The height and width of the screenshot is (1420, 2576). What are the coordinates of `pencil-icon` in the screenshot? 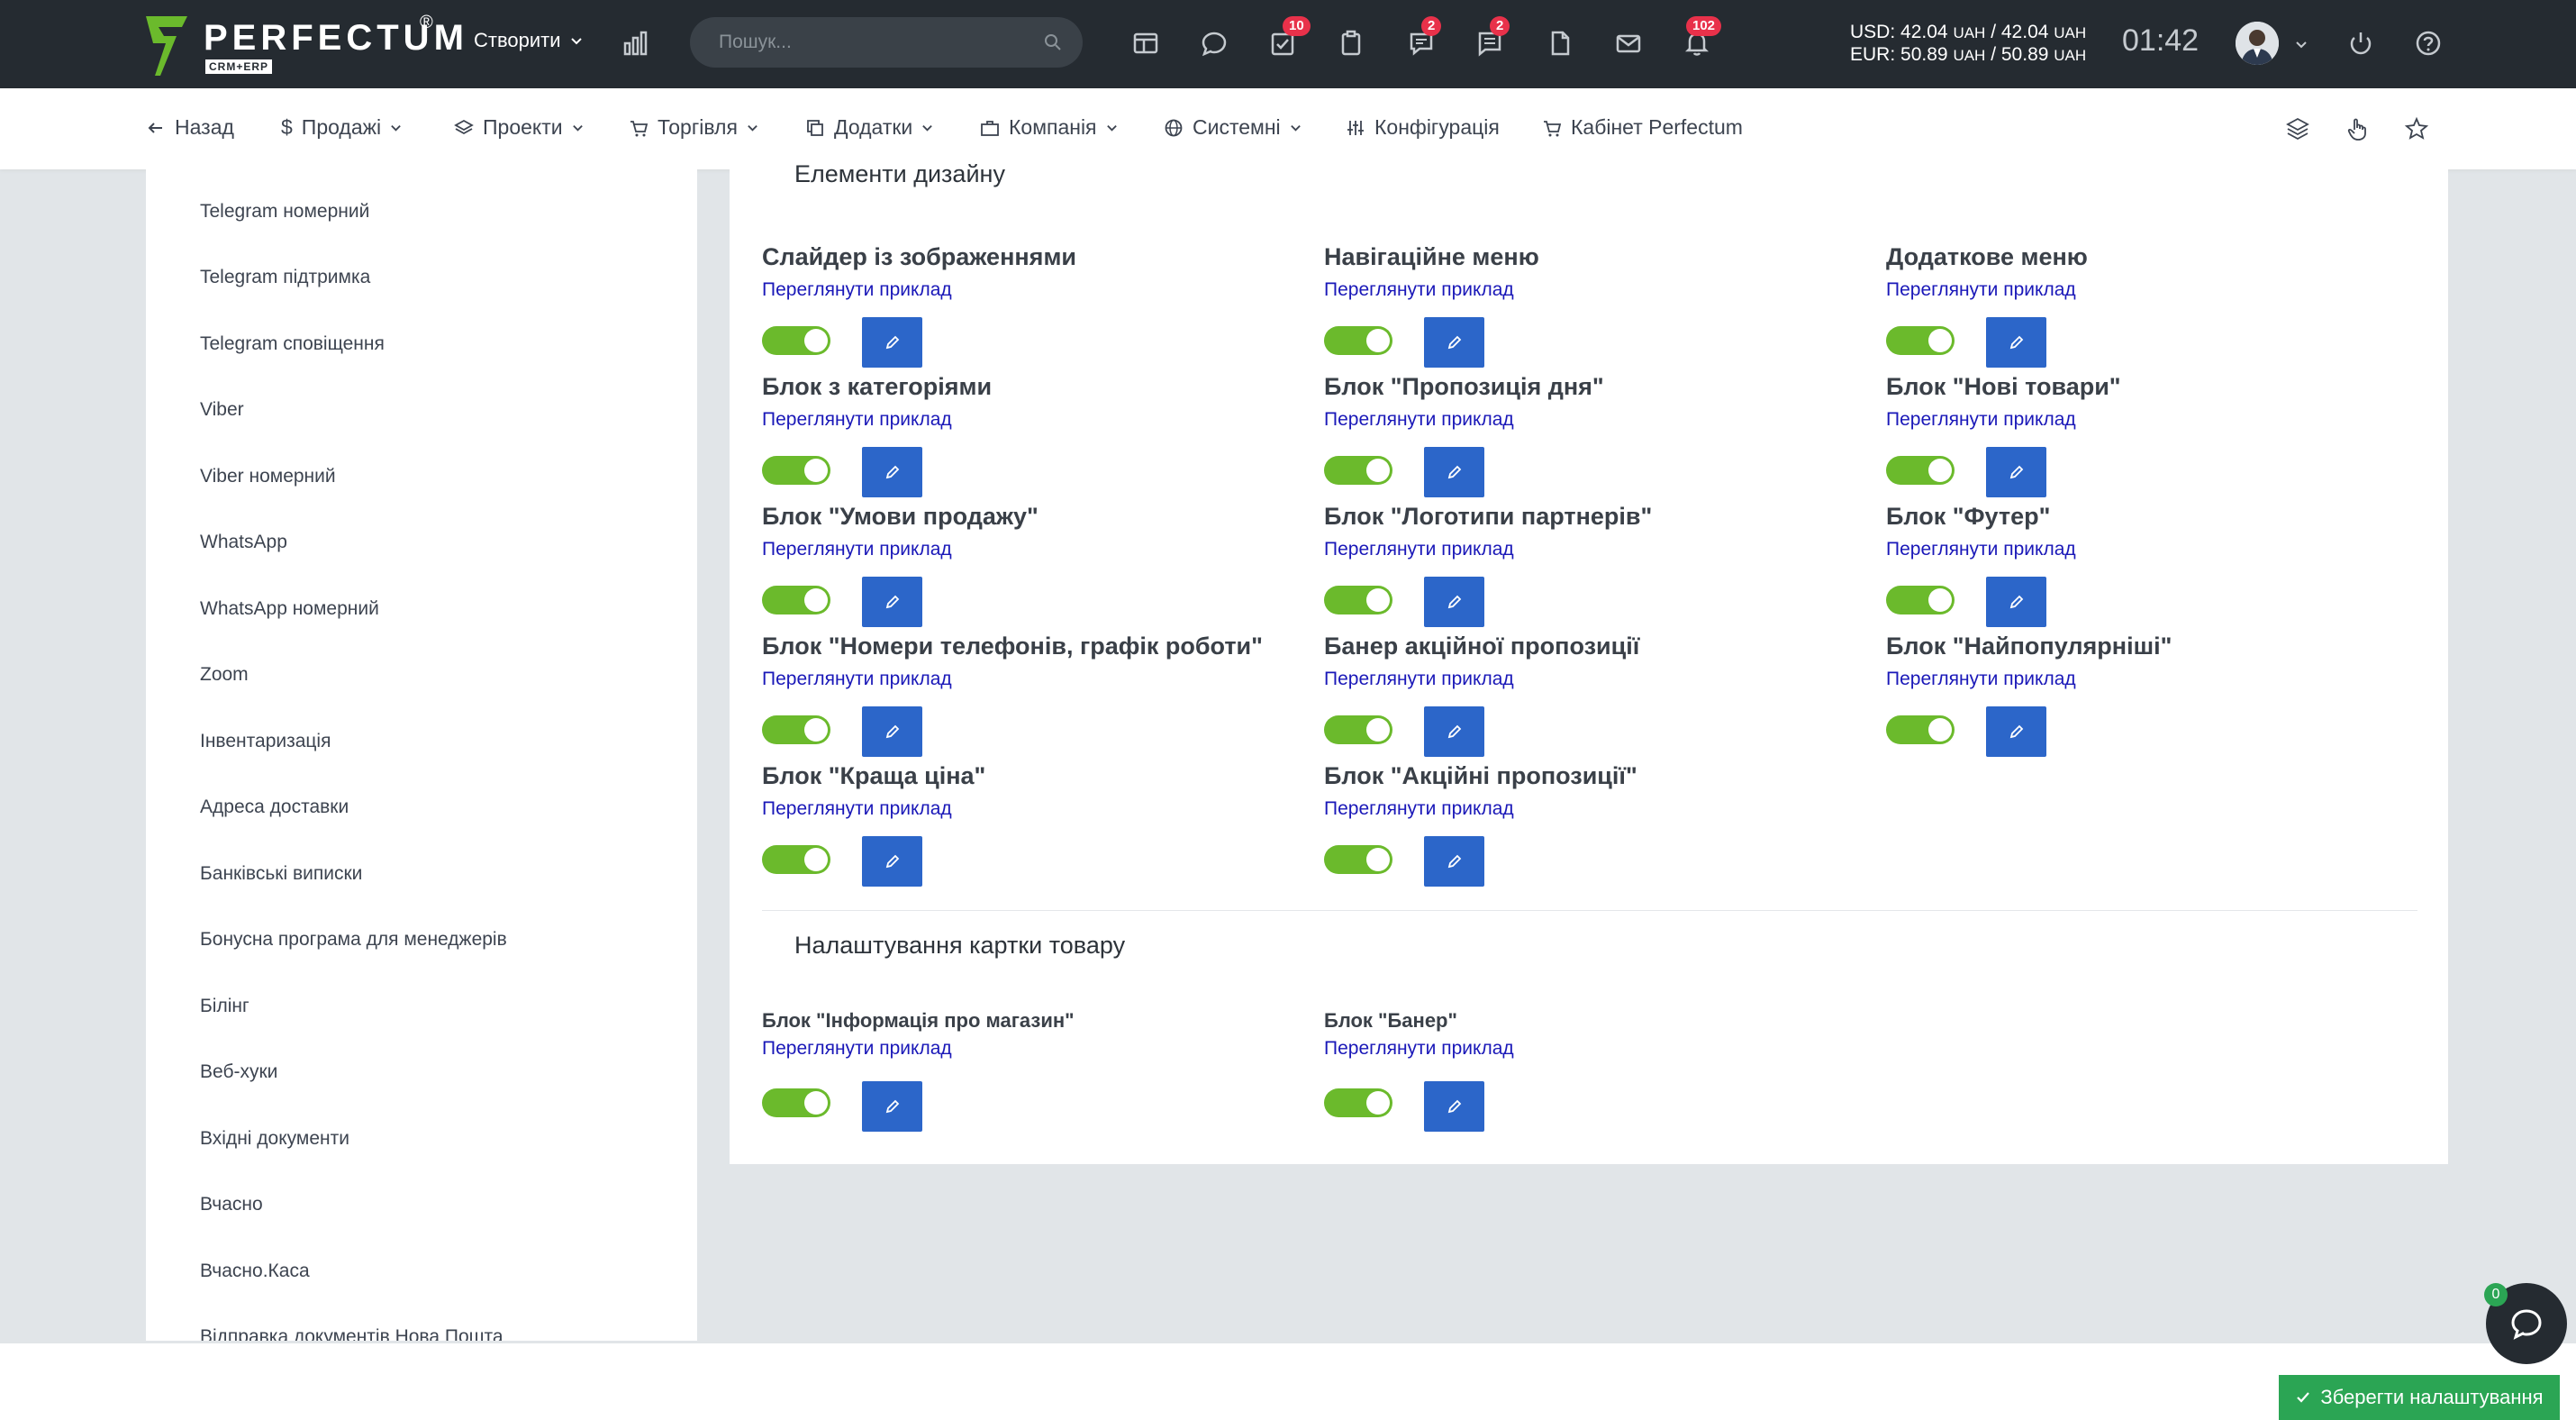 It's located at (892, 472).